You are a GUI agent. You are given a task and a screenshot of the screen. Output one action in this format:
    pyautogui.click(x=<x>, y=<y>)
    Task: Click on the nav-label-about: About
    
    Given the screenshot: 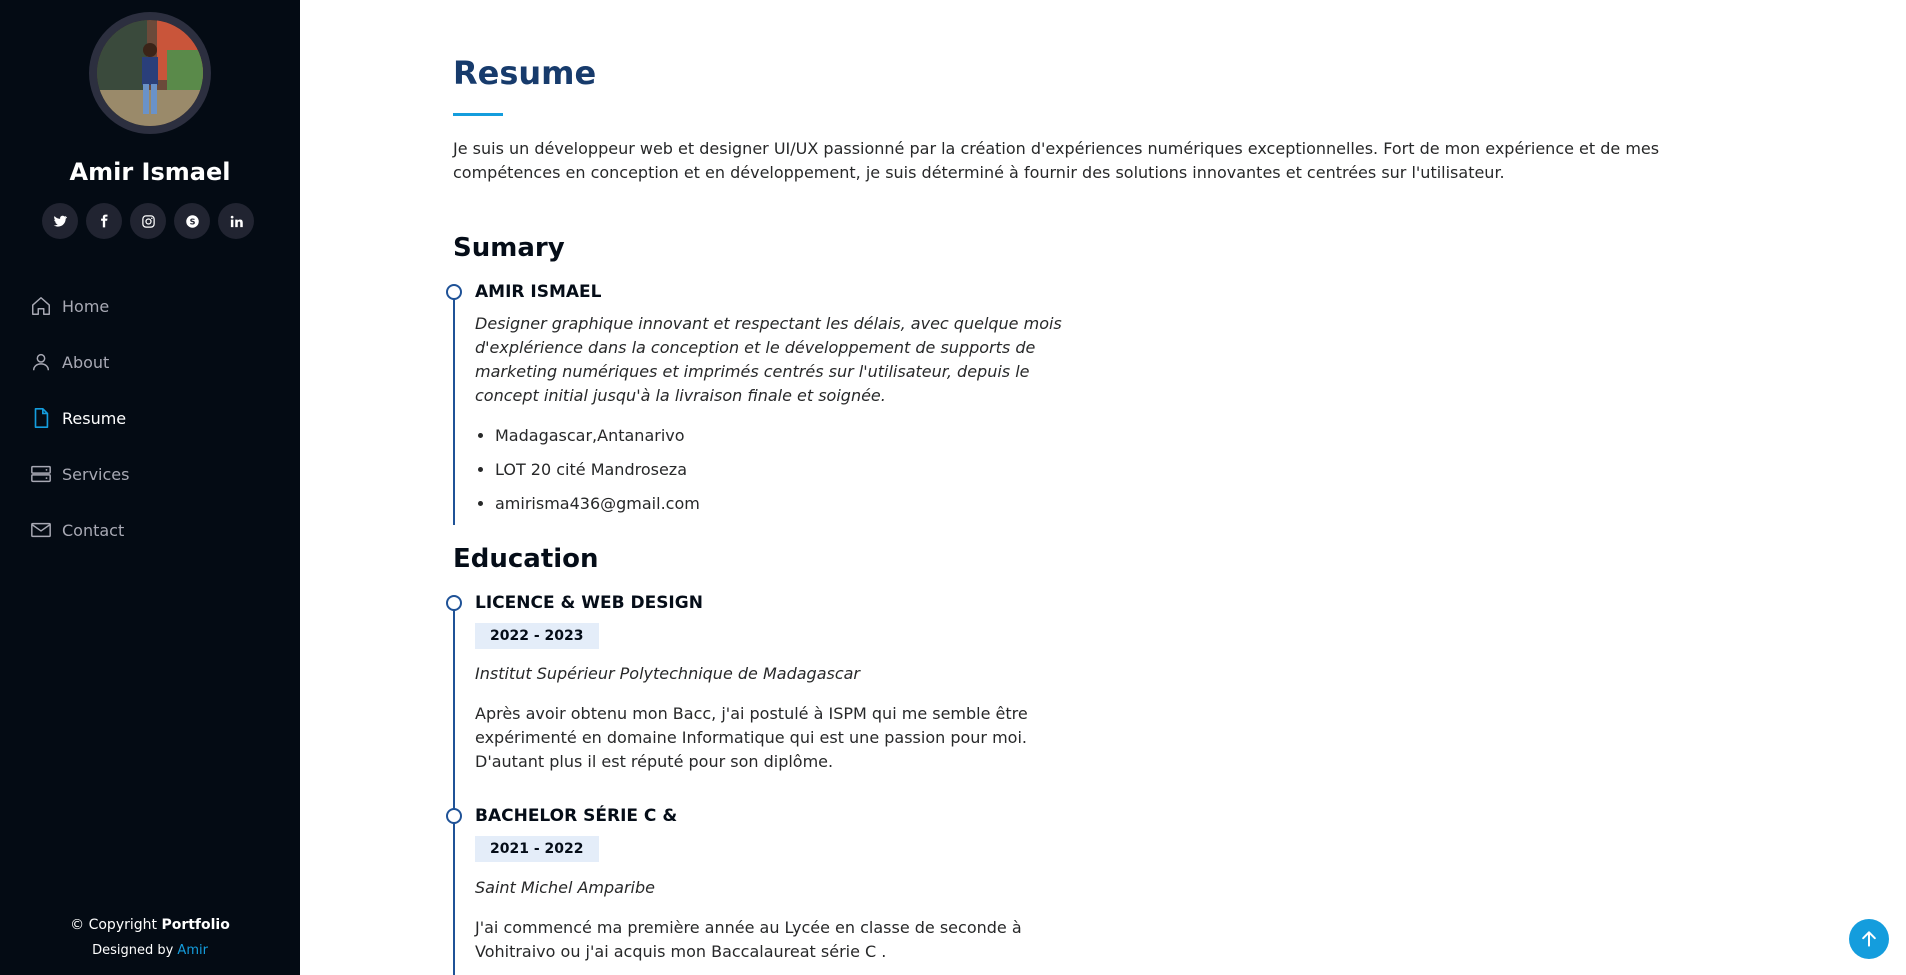 What is the action you would take?
    pyautogui.click(x=86, y=362)
    